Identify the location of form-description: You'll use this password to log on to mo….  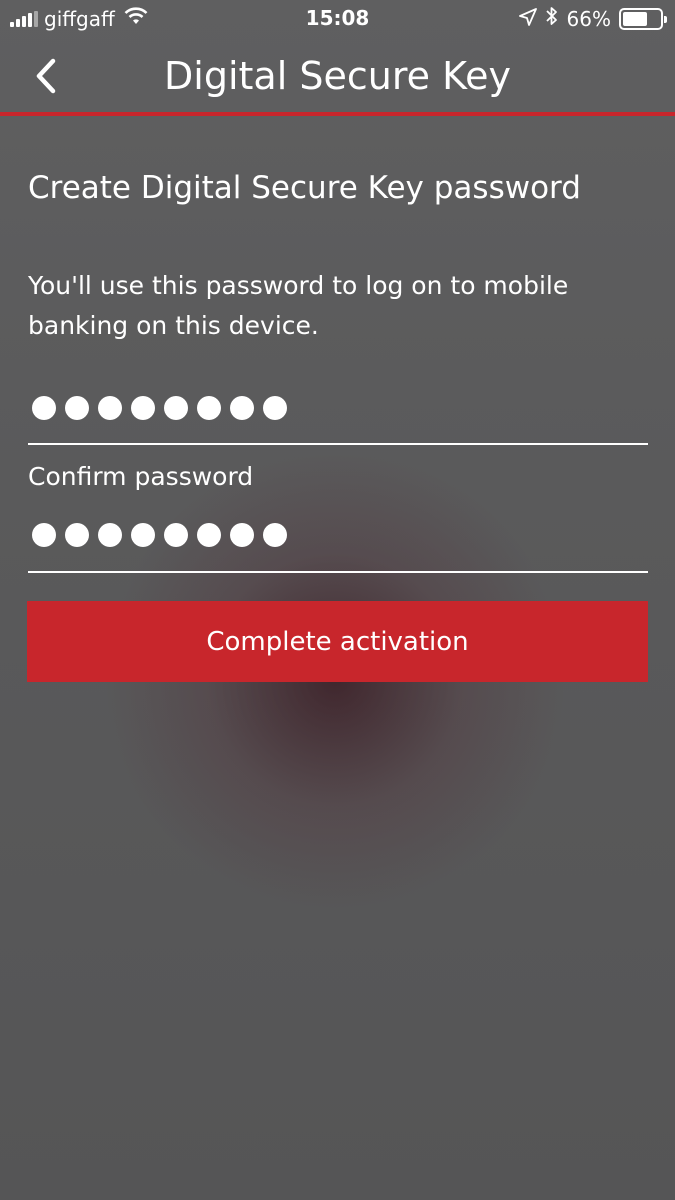
(298, 305).